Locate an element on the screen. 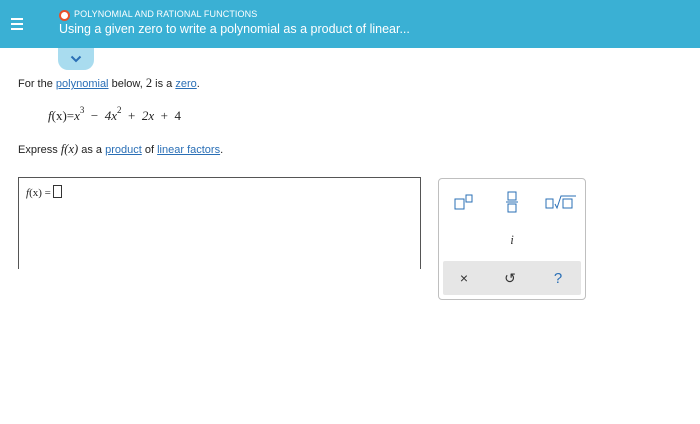 This screenshot has height=424, width=700. instruction-fx: f(x) is located at coordinates (69, 149).